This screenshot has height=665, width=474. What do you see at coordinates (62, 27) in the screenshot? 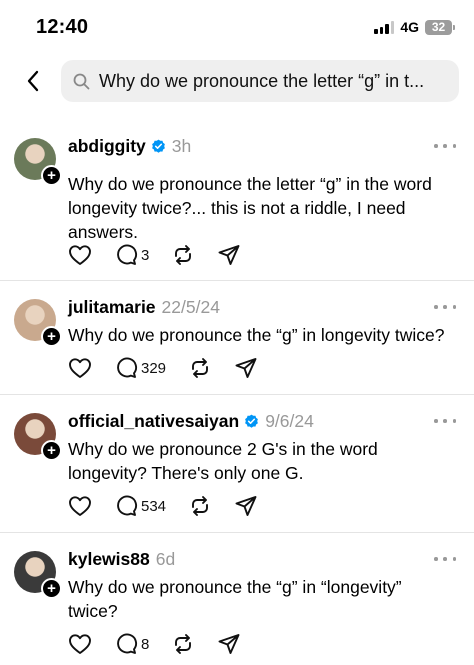
I see `status-time: 12:40` at bounding box center [62, 27].